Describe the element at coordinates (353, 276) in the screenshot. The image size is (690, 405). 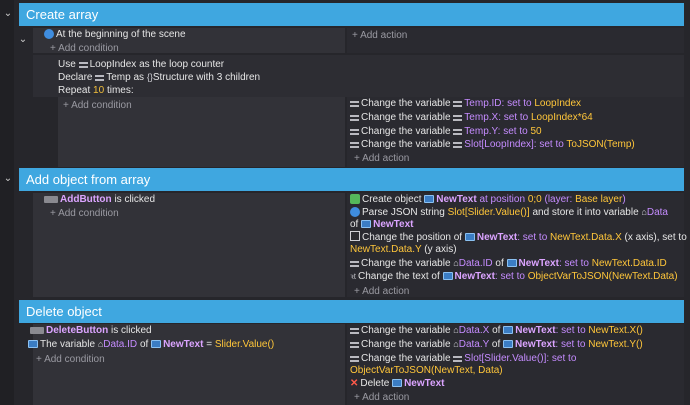
I see `text-icon: ꝛt` at that location.